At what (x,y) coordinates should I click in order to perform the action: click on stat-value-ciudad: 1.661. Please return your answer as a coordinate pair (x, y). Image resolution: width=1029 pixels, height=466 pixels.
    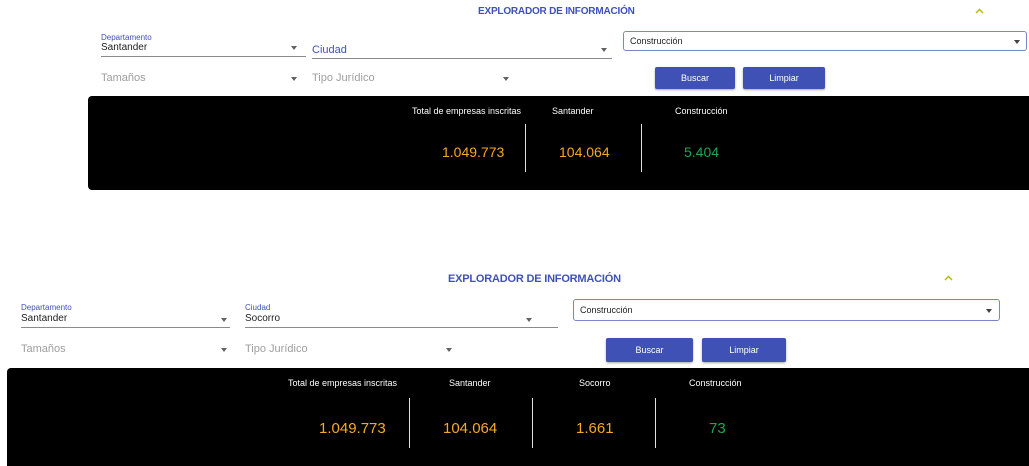
    Looking at the image, I should click on (595, 428).